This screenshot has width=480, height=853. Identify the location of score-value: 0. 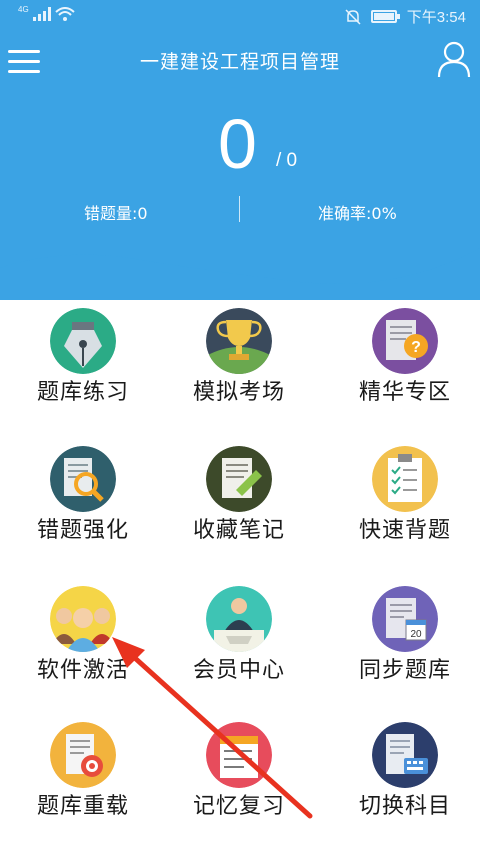
(237, 144).